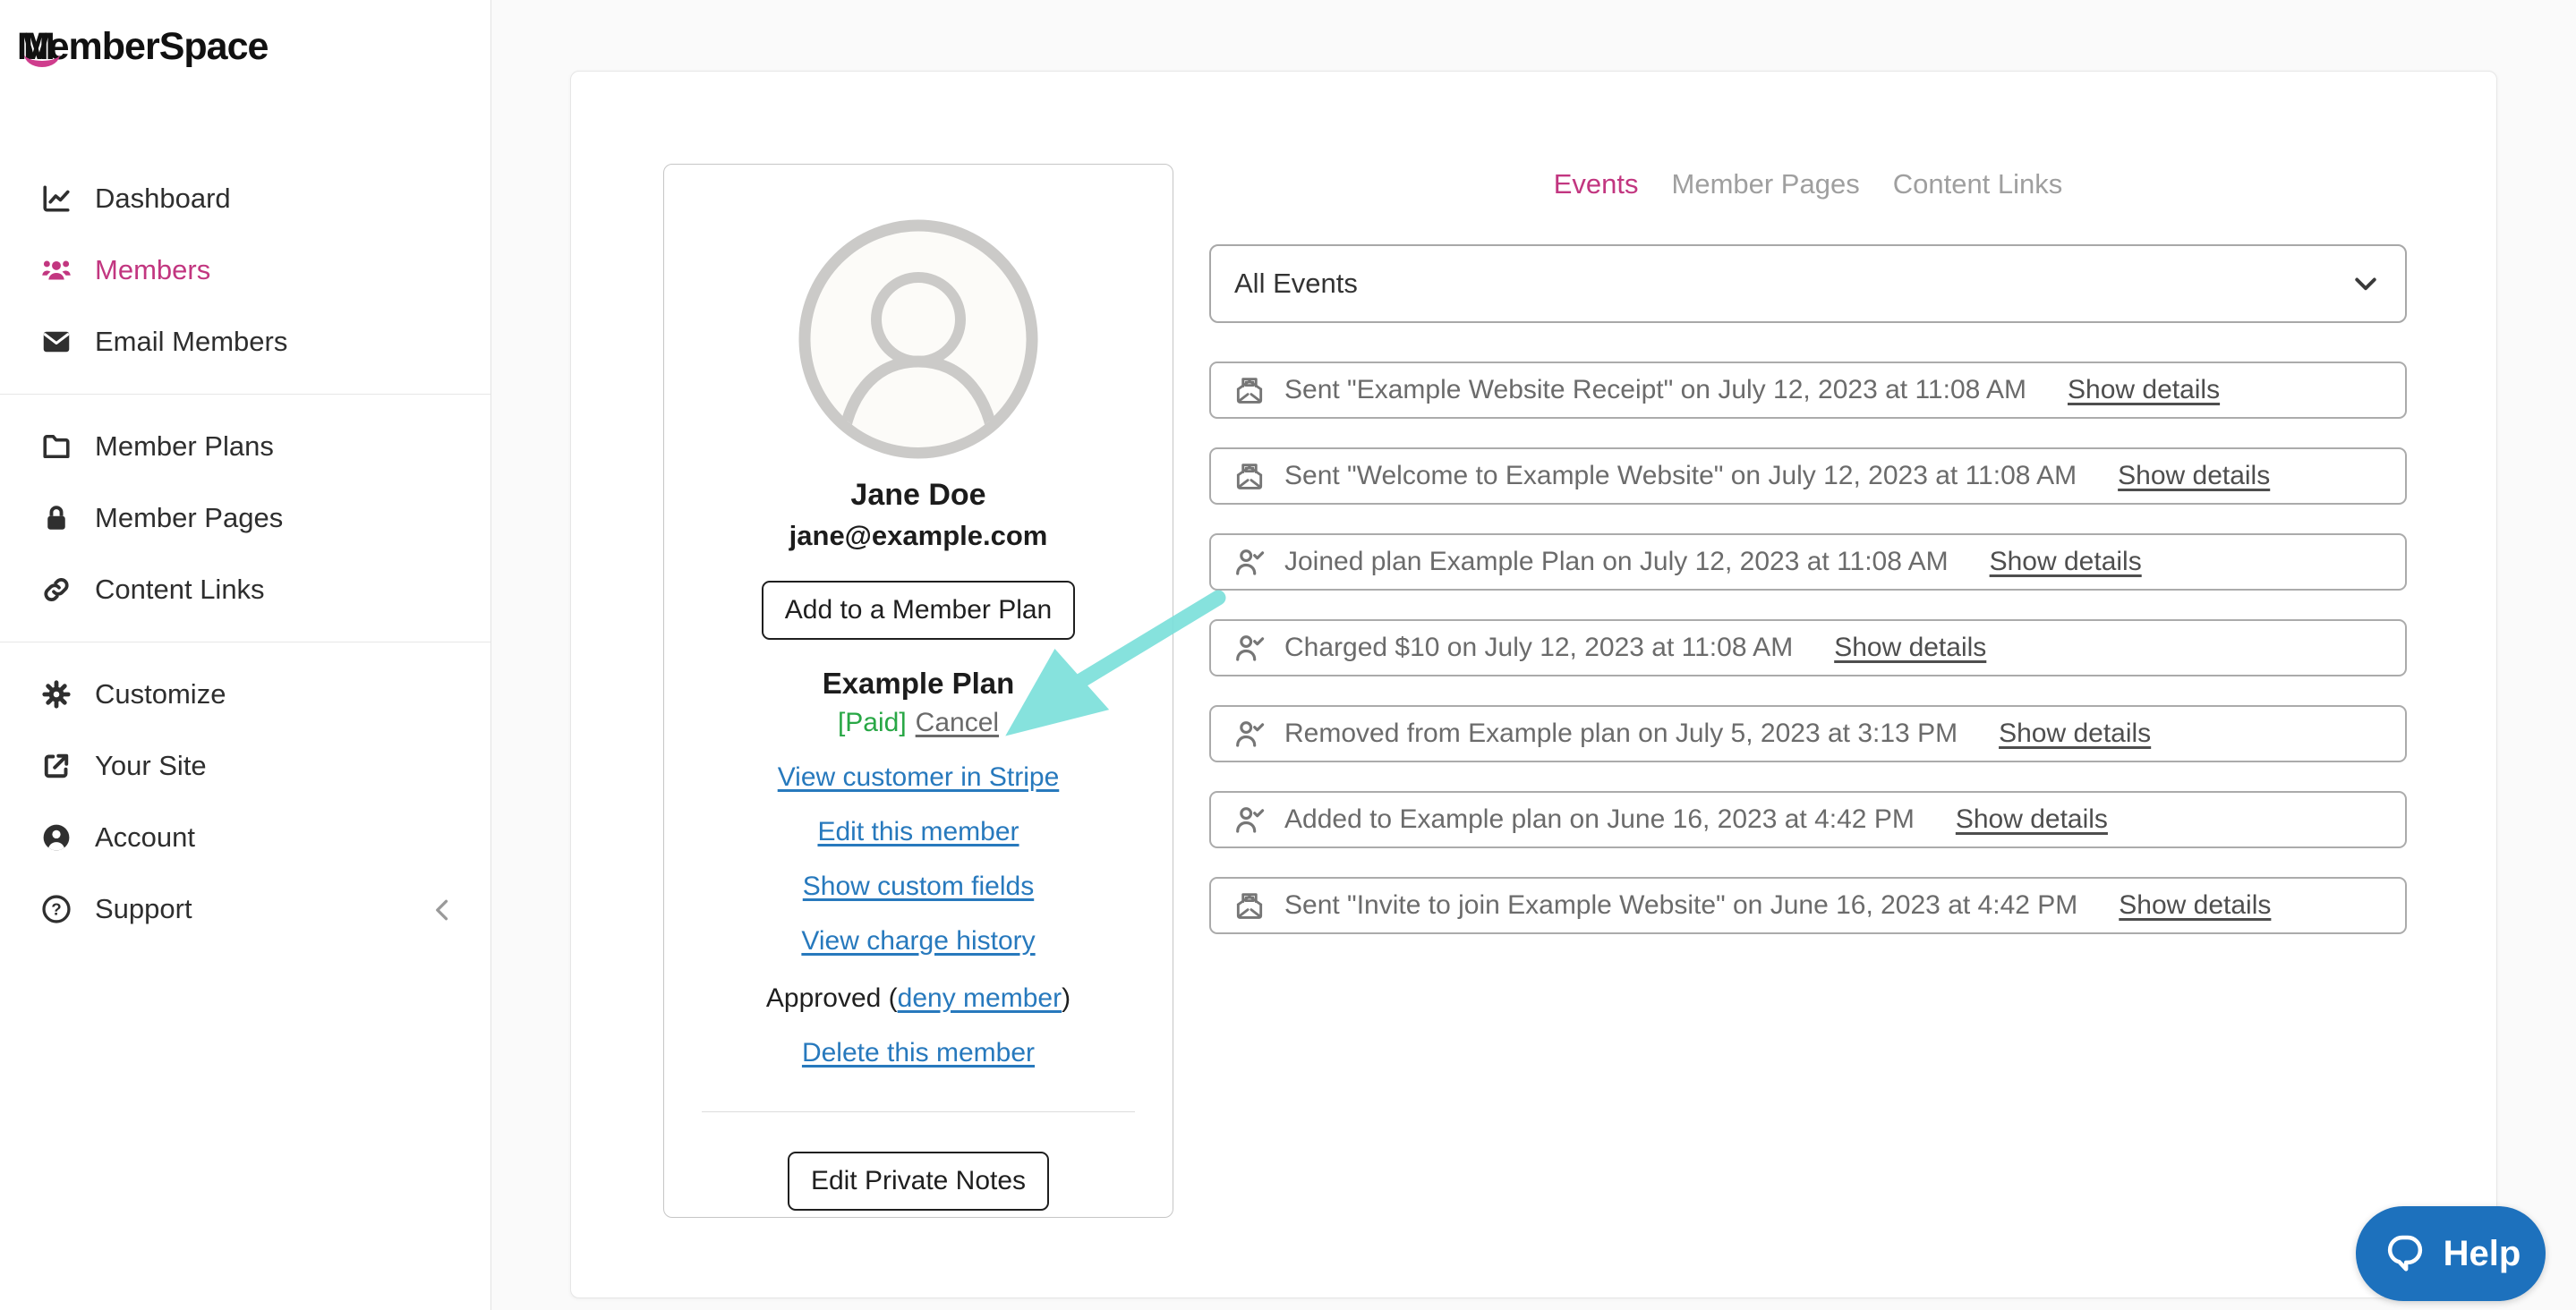  What do you see at coordinates (41, 47) in the screenshot?
I see `brand-logo-text: MM` at bounding box center [41, 47].